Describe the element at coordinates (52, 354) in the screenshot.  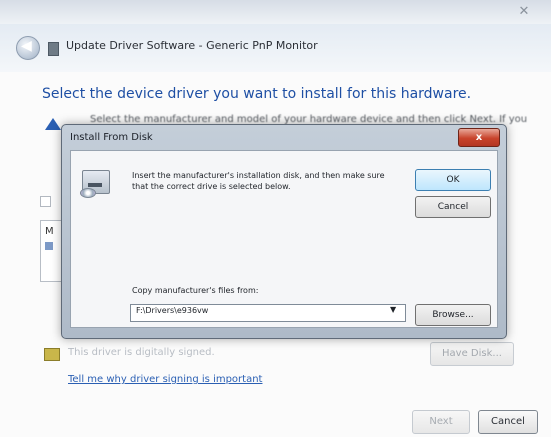
I see `signed-driver-icon` at that location.